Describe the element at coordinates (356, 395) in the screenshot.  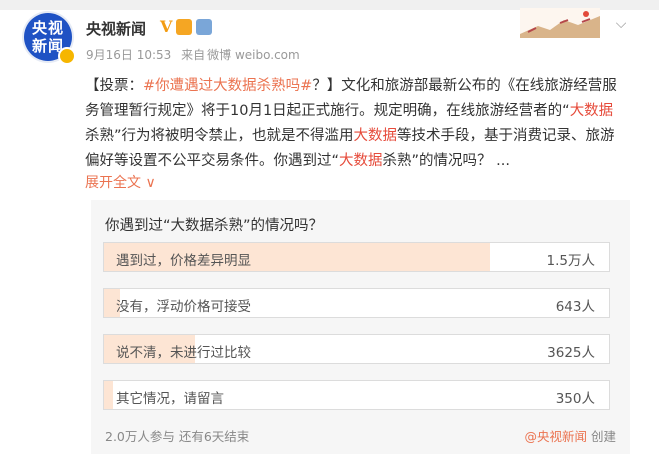
I see `vote-option: 其它情况，请留言 350人` at that location.